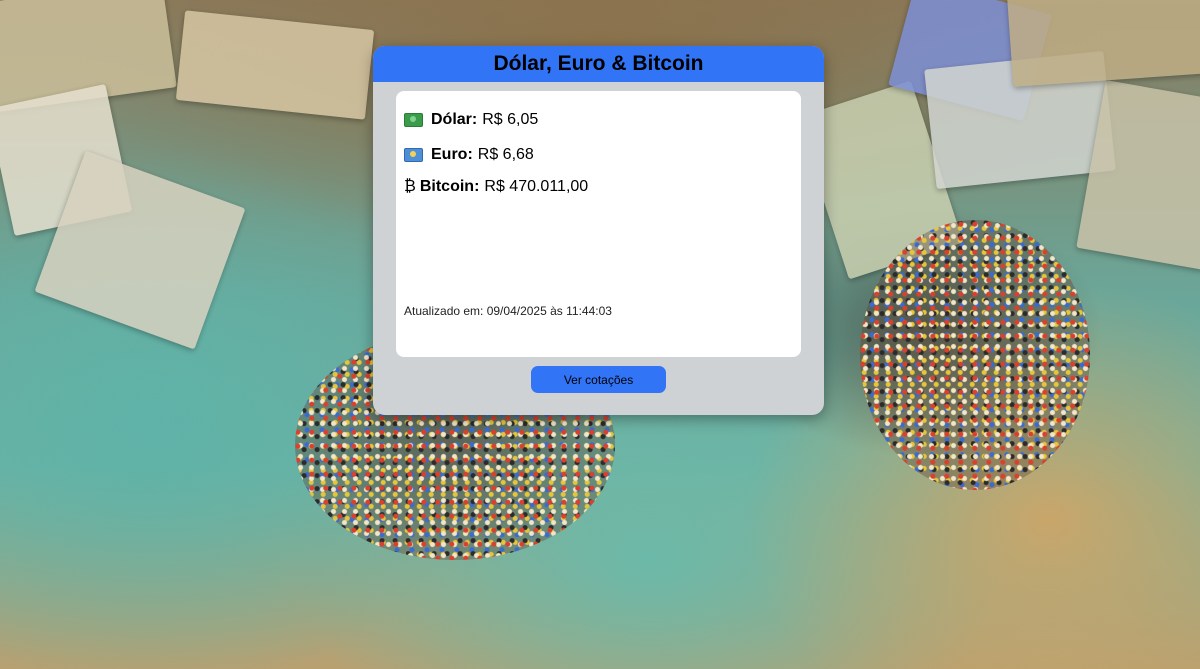 This screenshot has width=1200, height=669. I want to click on card-title: Dólar, Euro & Bitcoin, so click(598, 63).